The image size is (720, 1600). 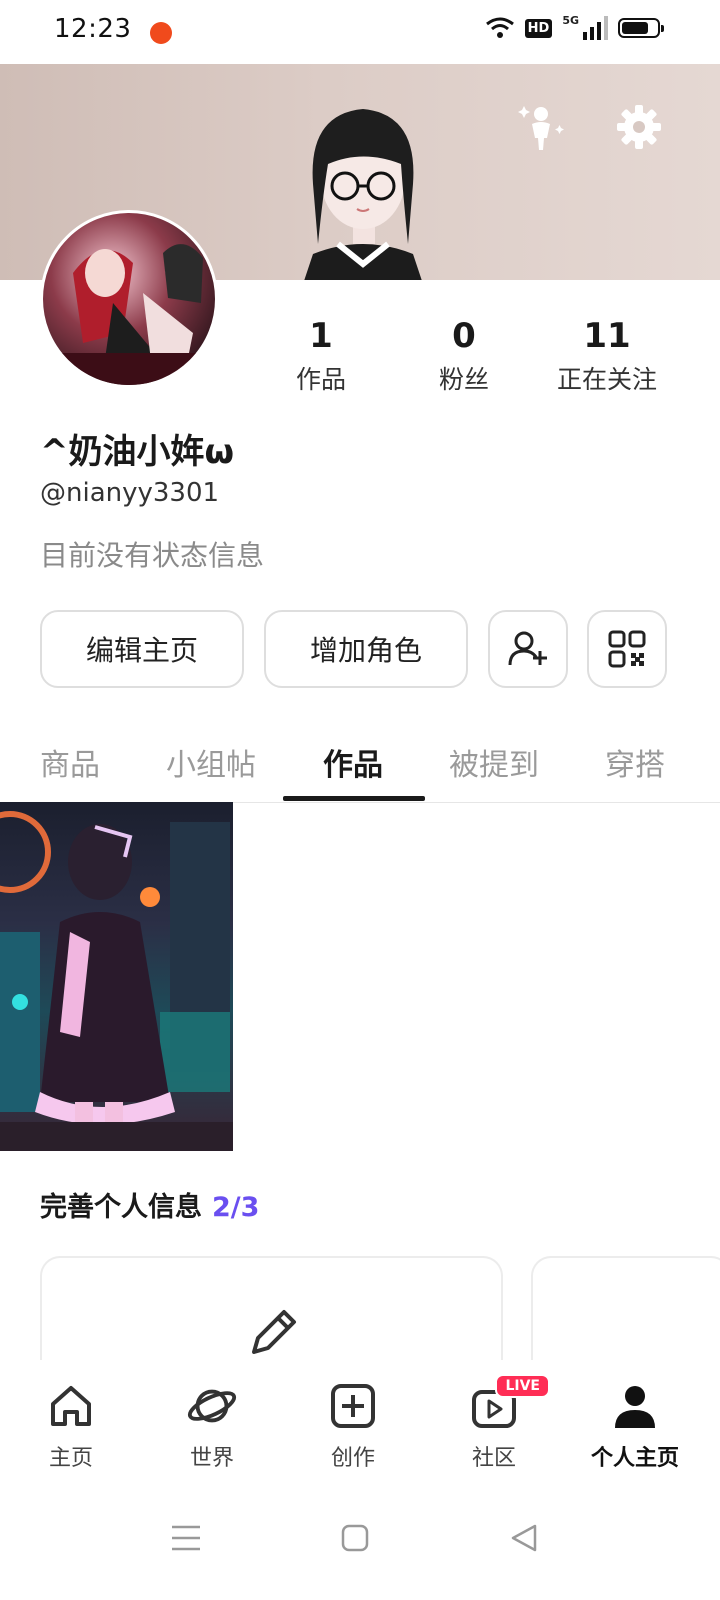 What do you see at coordinates (606, 379) in the screenshot?
I see `stat-label: 正在关注` at bounding box center [606, 379].